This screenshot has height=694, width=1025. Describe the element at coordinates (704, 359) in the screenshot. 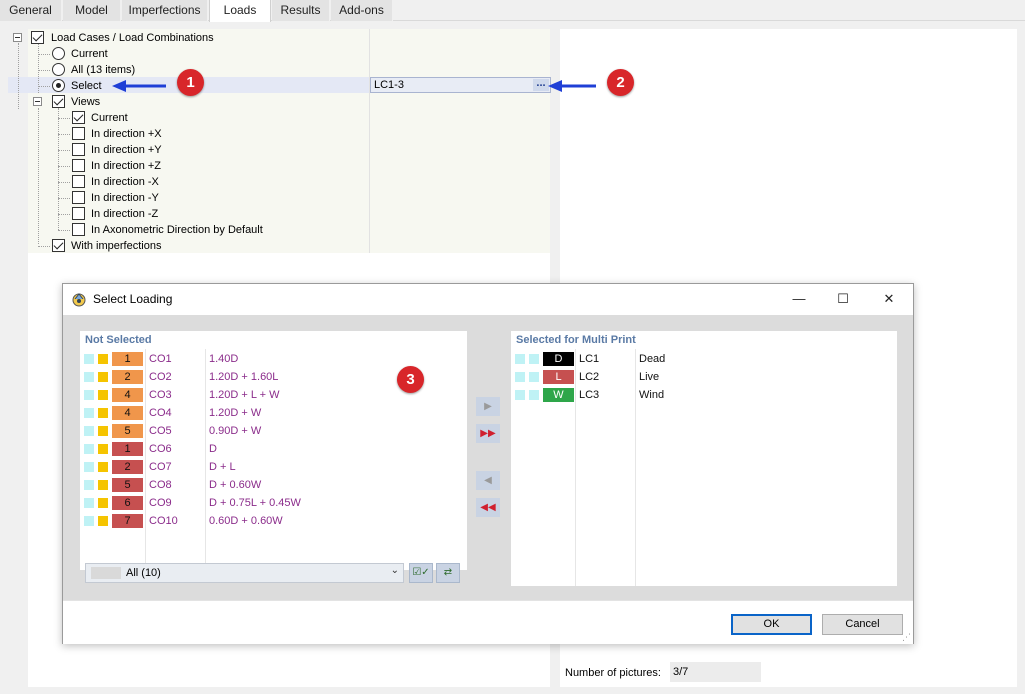

I see `list-item: D LC1 Dead` at that location.